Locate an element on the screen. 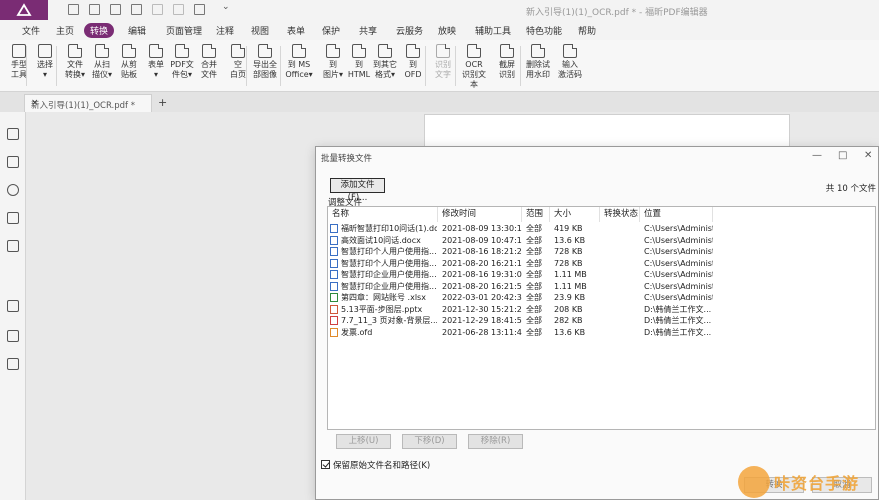 Image resolution: width=879 pixels, height=500 pixels. move-up-button: 上移(U) is located at coordinates (363, 441).